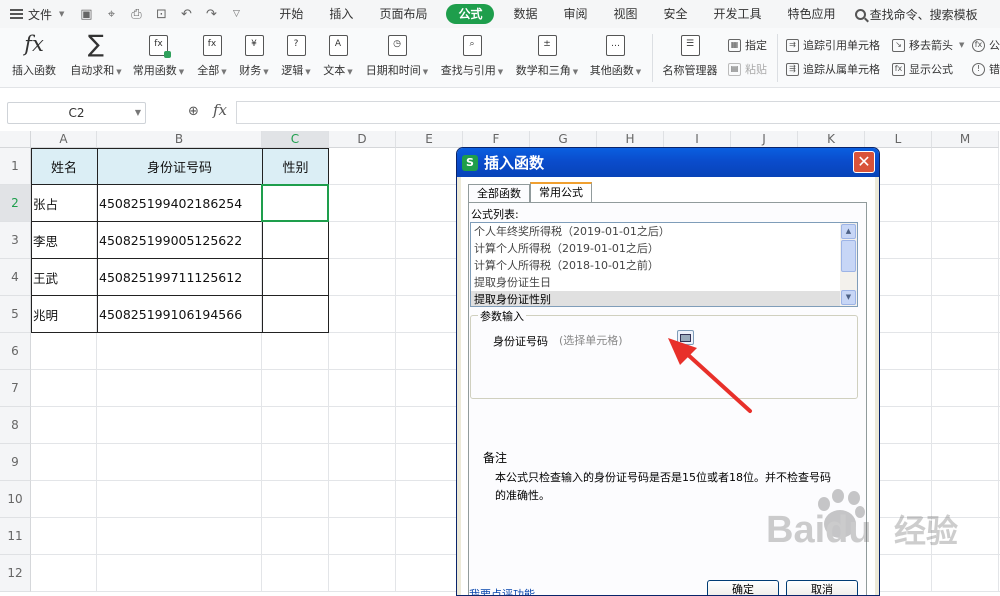 The height and width of the screenshot is (596, 1000). Describe the element at coordinates (819, 530) in the screenshot. I see `watermark-brand: Baidu` at that location.